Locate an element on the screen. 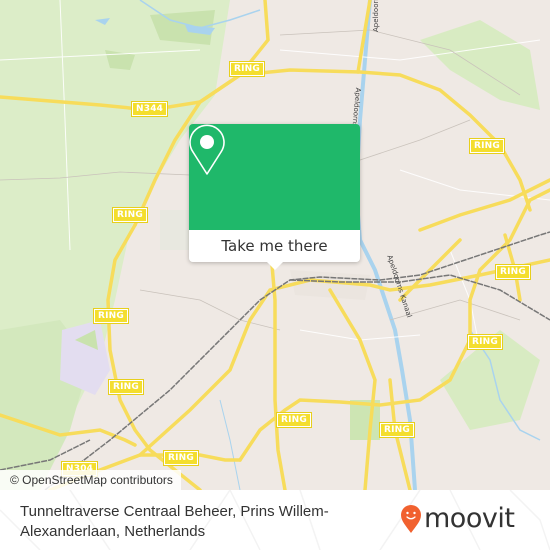 This screenshot has width=550, height=550. moovit-logo: moovit is located at coordinates (457, 518).